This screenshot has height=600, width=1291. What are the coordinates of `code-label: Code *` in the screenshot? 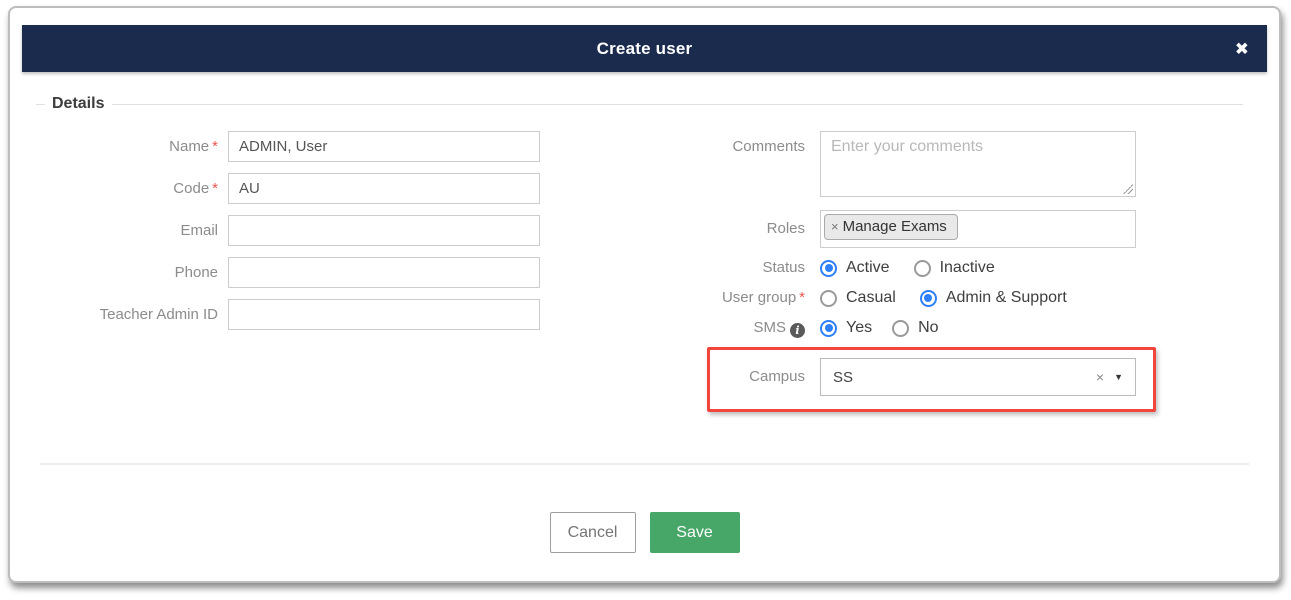 It's located at (195, 188).